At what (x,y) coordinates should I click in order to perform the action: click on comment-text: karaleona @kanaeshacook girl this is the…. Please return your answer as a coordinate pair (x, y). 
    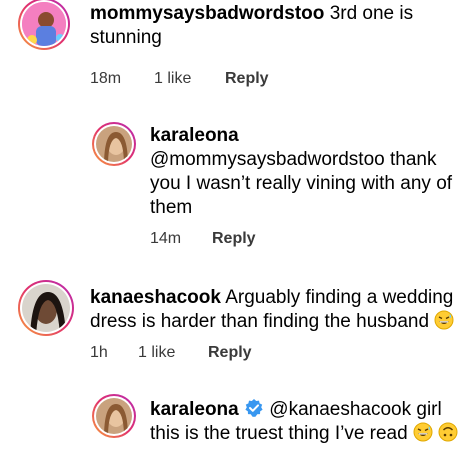
    Looking at the image, I should click on (309, 422).